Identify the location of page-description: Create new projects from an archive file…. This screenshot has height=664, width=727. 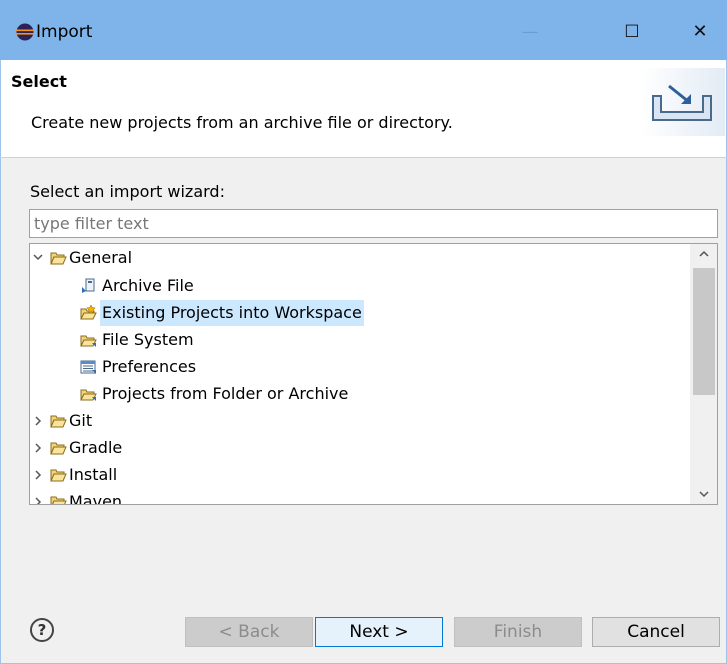
(242, 122).